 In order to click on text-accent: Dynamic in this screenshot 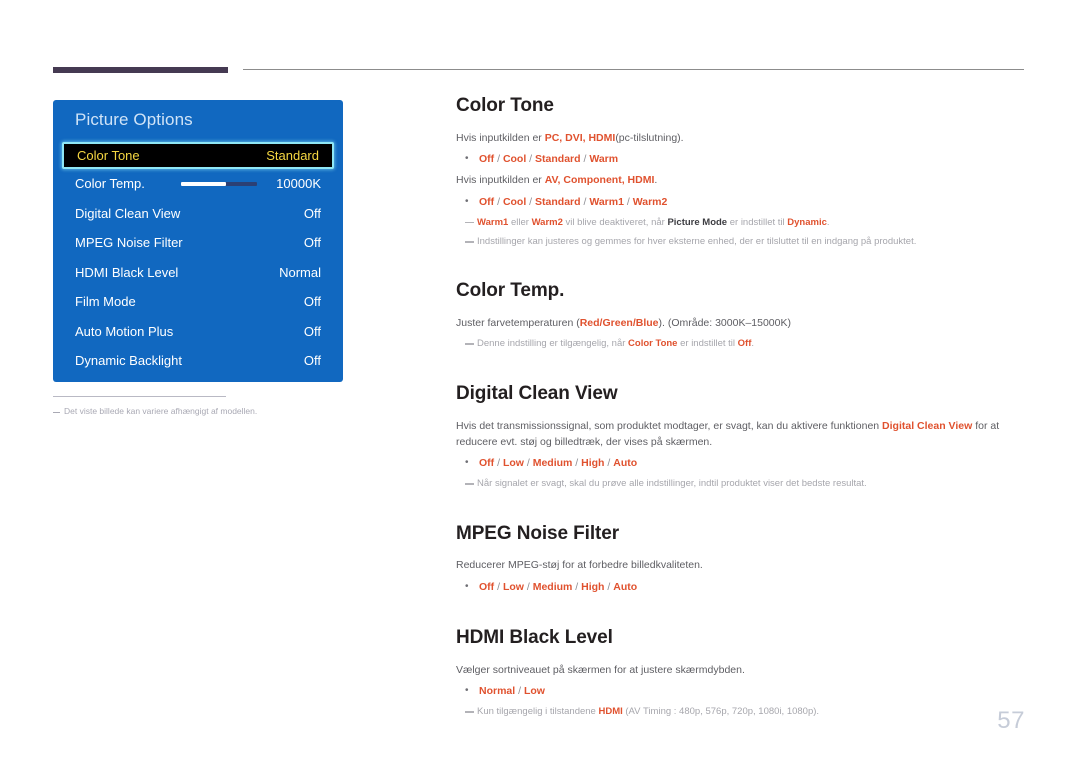, I will do `click(807, 222)`.